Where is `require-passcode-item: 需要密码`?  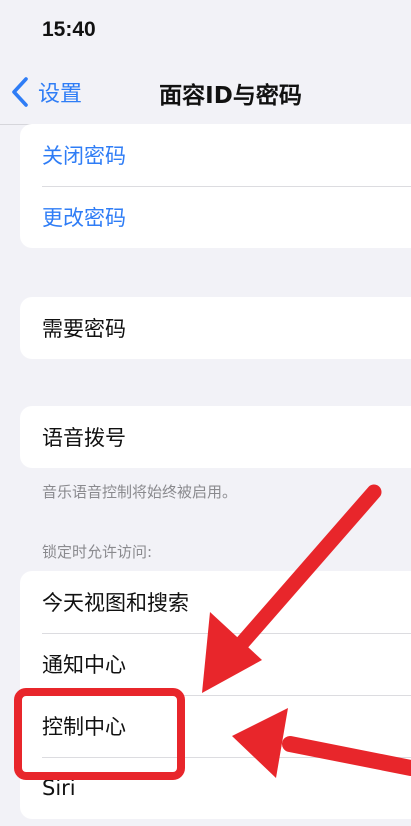
require-passcode-item: 需要密码 is located at coordinates (215, 328).